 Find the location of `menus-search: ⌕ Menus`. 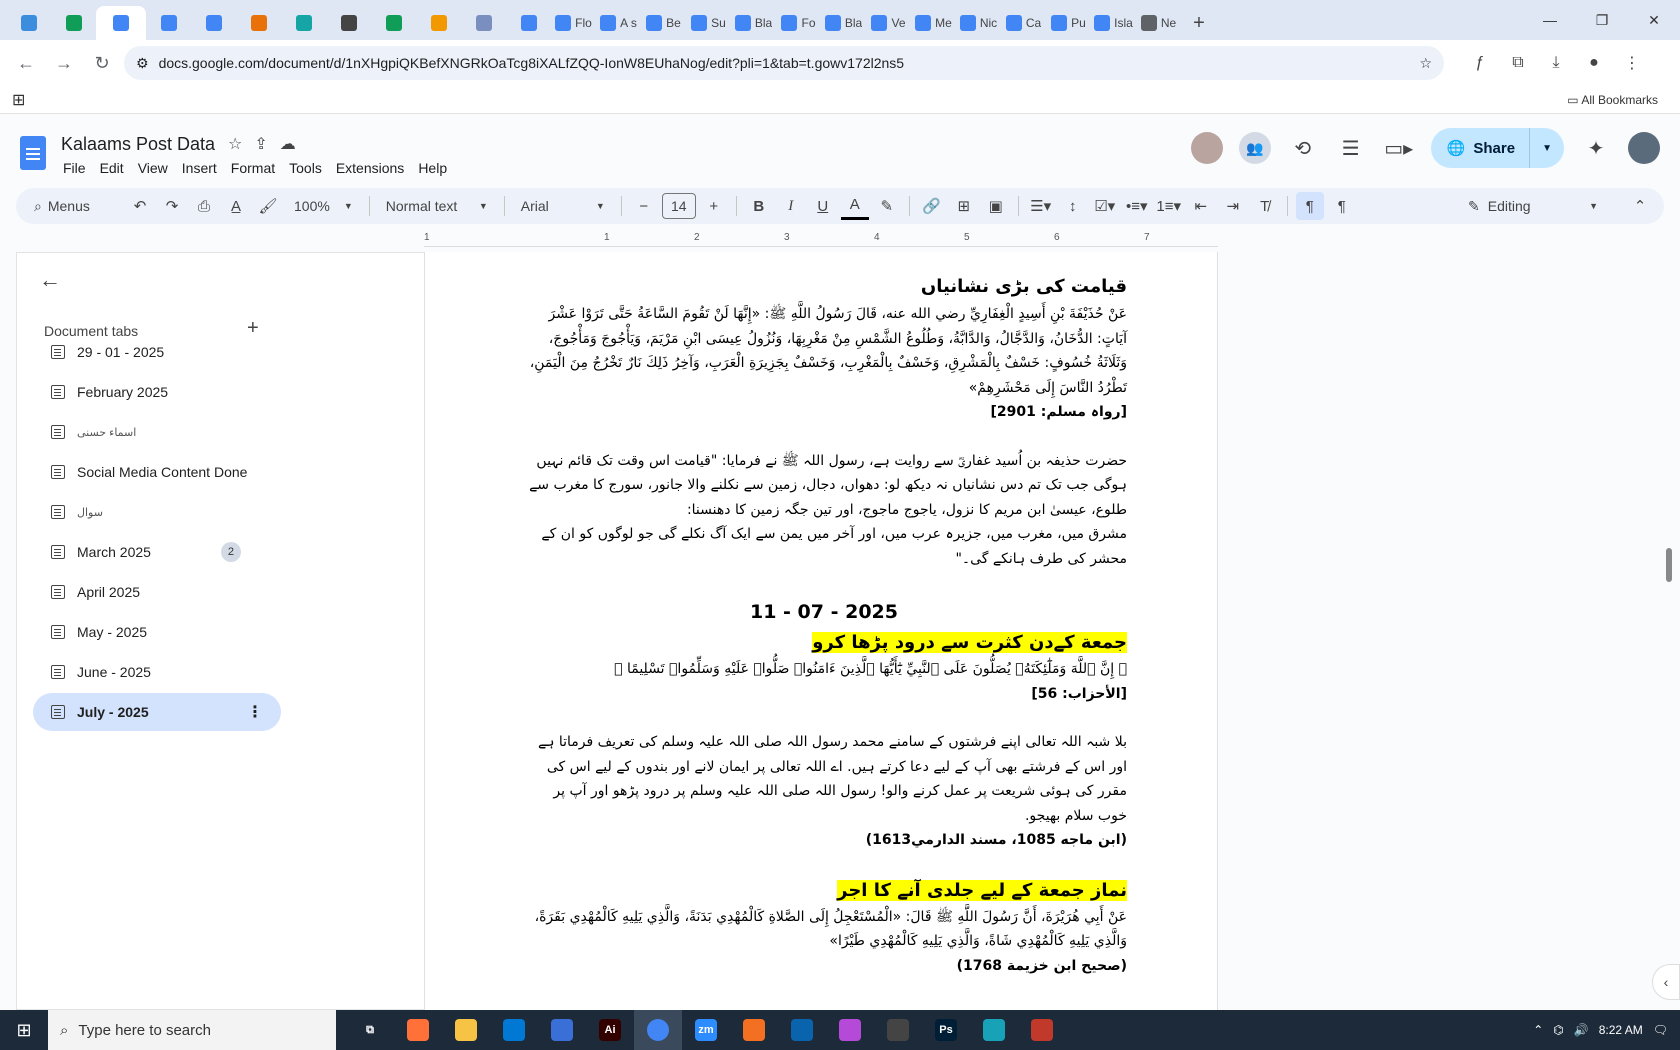

menus-search: ⌕ Menus is located at coordinates (74, 206).